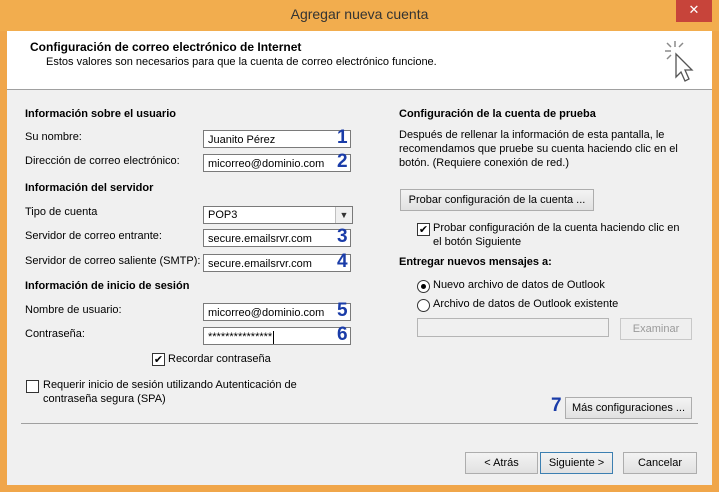 Image resolution: width=719 pixels, height=492 pixels. Describe the element at coordinates (219, 359) in the screenshot. I see `remember-password-label: Recordar contraseña` at that location.